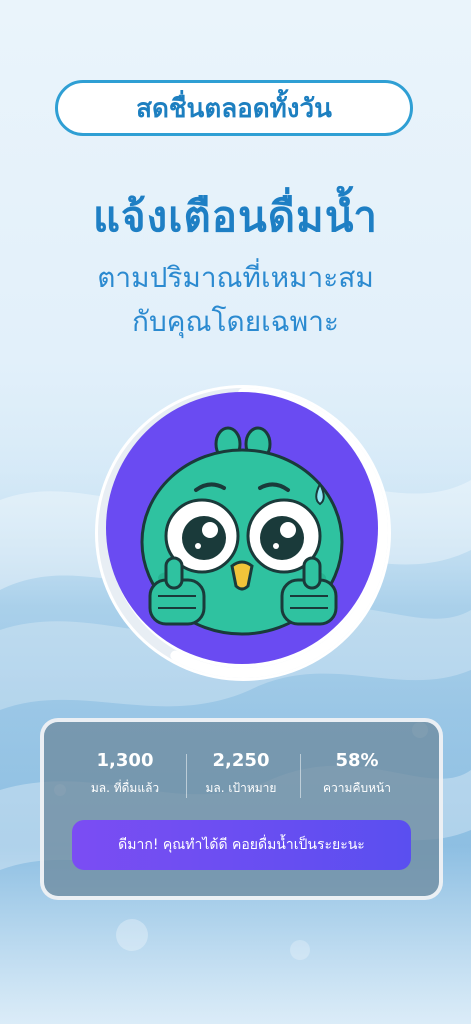 The width and height of the screenshot is (471, 1024). Describe the element at coordinates (125, 774) in the screenshot. I see `stat-drunk: 1,300 มล. ที่ดื่มแล้ว` at that location.